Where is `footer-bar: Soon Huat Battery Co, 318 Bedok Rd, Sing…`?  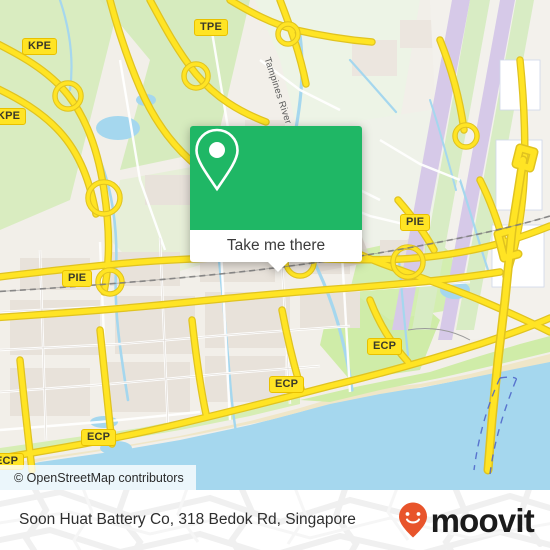
footer-bar: Soon Huat Battery Co, 318 Bedok Rd, Sing… is located at coordinates (275, 520).